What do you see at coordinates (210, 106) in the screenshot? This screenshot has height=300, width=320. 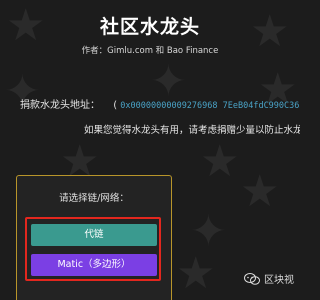 I see `donation-address-value: 0x00000000009276968 7EeB04fdC990C363EDe` at bounding box center [210, 106].